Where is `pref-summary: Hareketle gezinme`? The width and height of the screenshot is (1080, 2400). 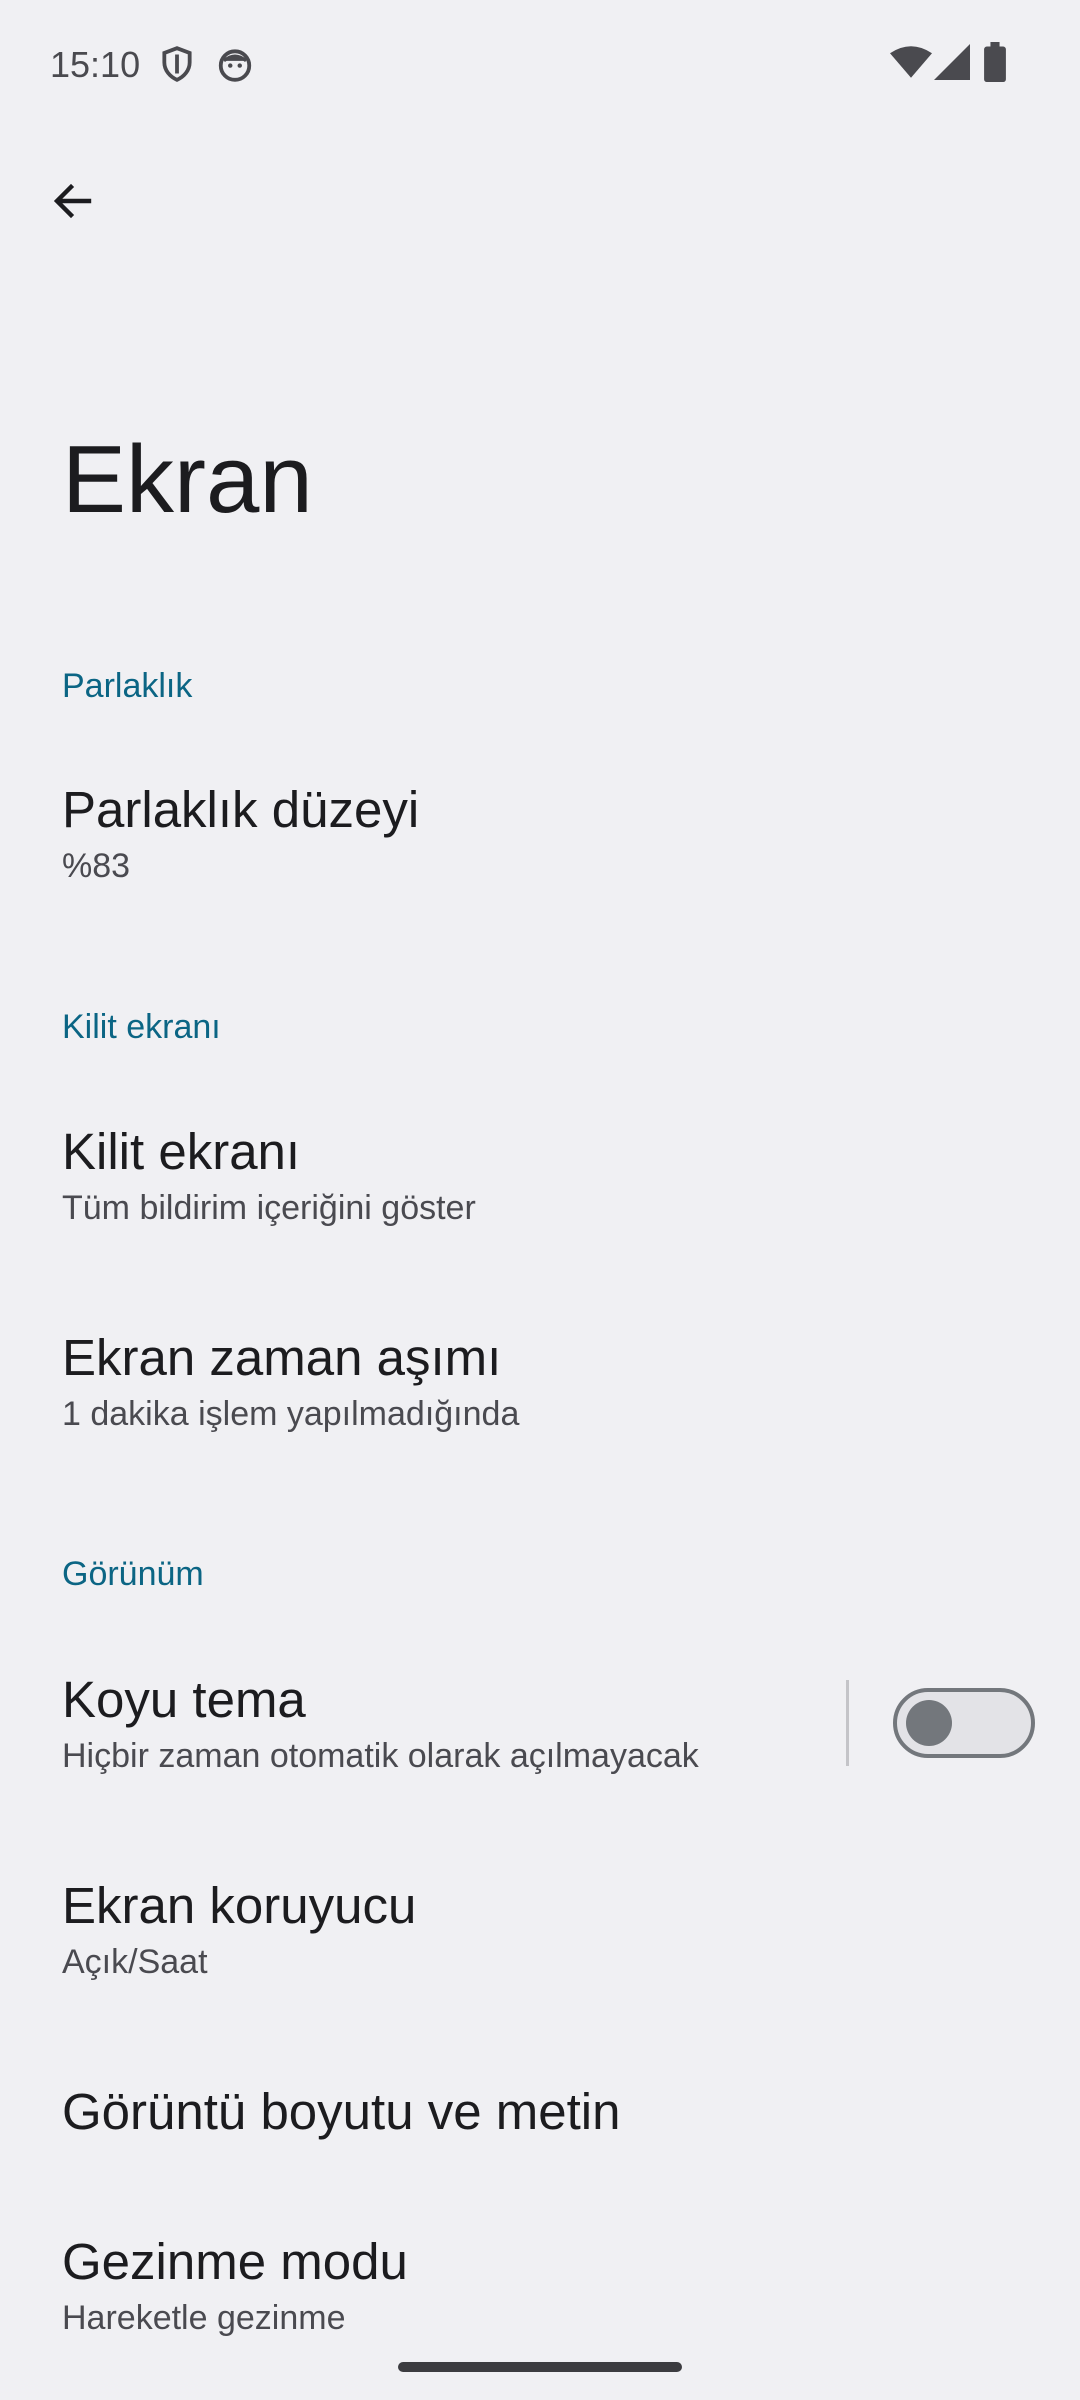
pref-summary: Hareketle gezinme is located at coordinates (204, 2318).